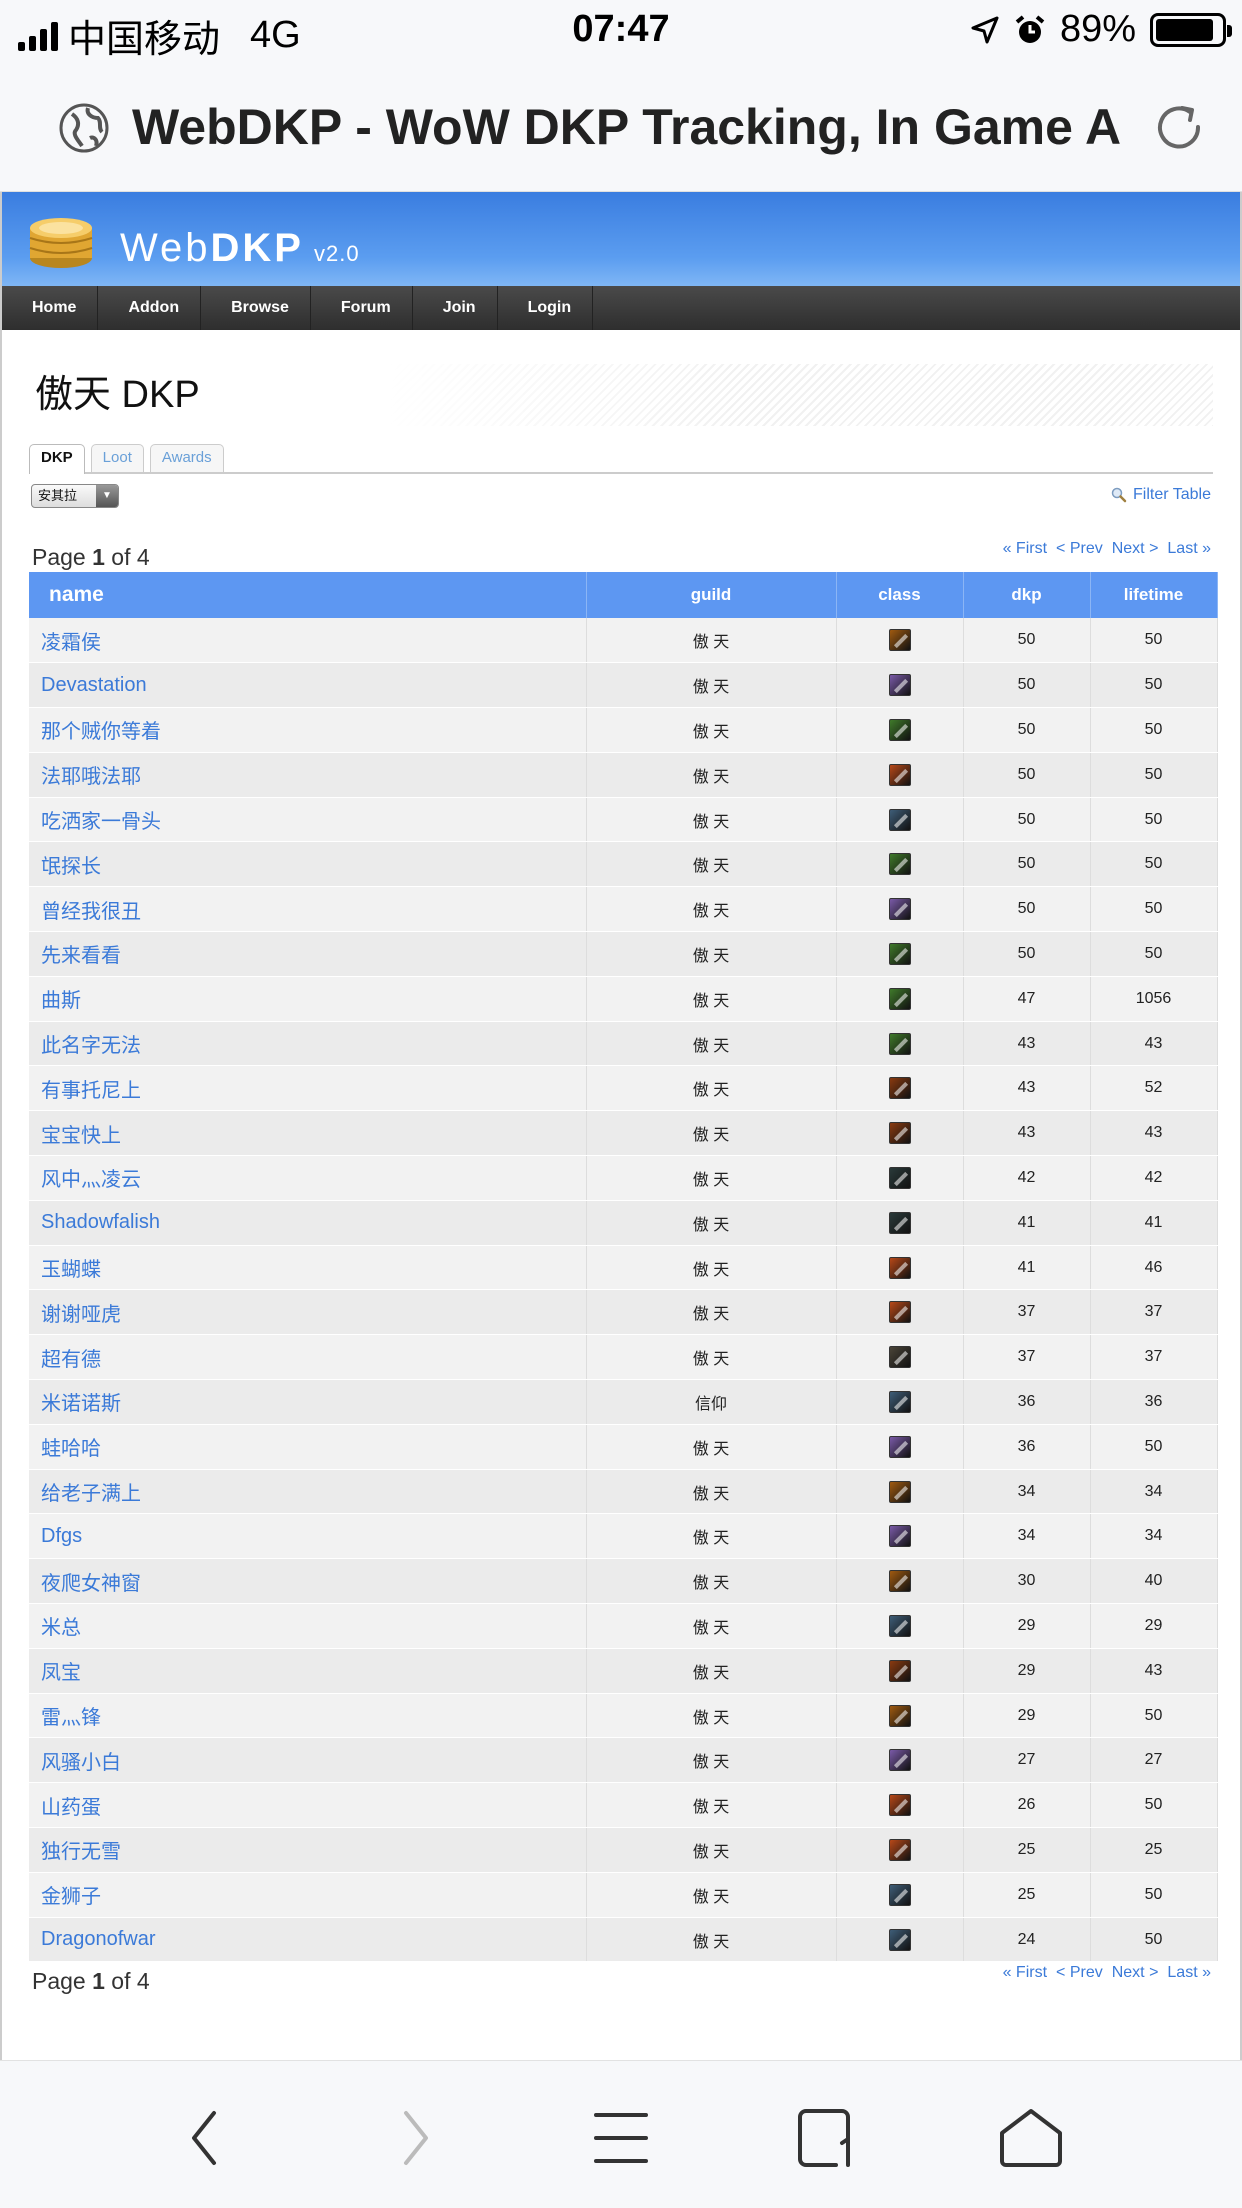 The width and height of the screenshot is (1242, 2208). What do you see at coordinates (308, 1492) in the screenshot?
I see `cell-name: 给老子满上` at bounding box center [308, 1492].